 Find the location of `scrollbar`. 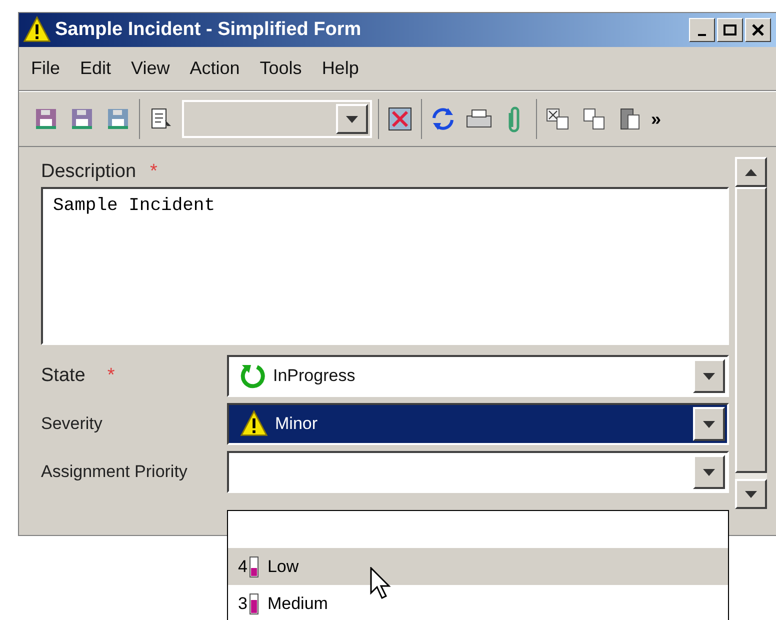

scrollbar is located at coordinates (751, 333).